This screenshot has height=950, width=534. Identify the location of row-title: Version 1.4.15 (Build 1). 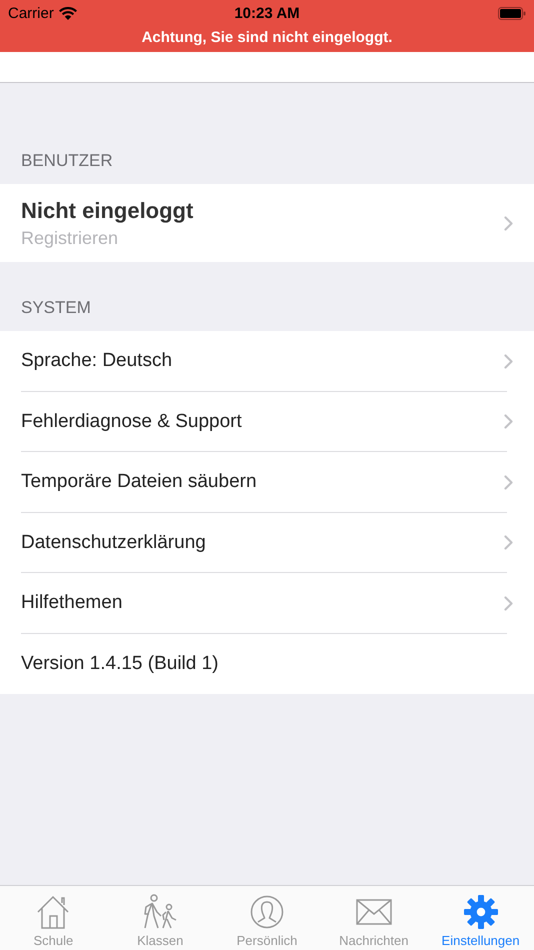
(120, 663).